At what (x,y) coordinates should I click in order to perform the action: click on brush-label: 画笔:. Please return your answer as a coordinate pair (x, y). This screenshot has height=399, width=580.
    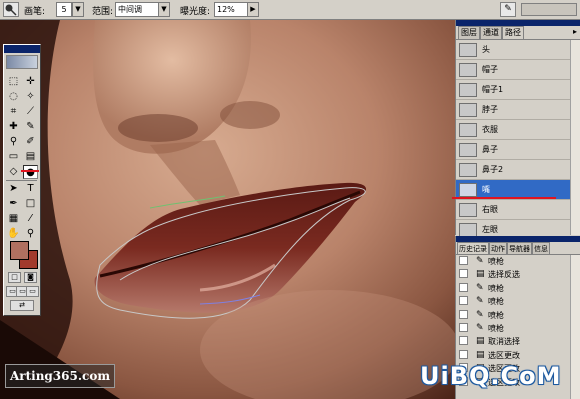
    Looking at the image, I should click on (35, 12).